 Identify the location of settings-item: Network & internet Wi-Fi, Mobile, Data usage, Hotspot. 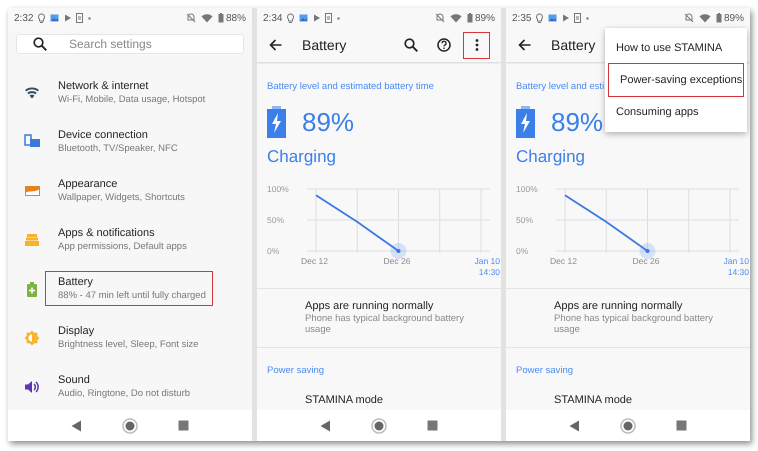
(132, 92).